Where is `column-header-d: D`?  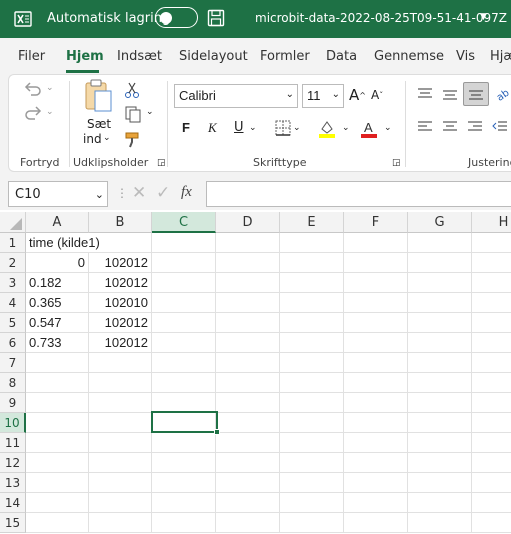 column-header-d: D is located at coordinates (248, 222).